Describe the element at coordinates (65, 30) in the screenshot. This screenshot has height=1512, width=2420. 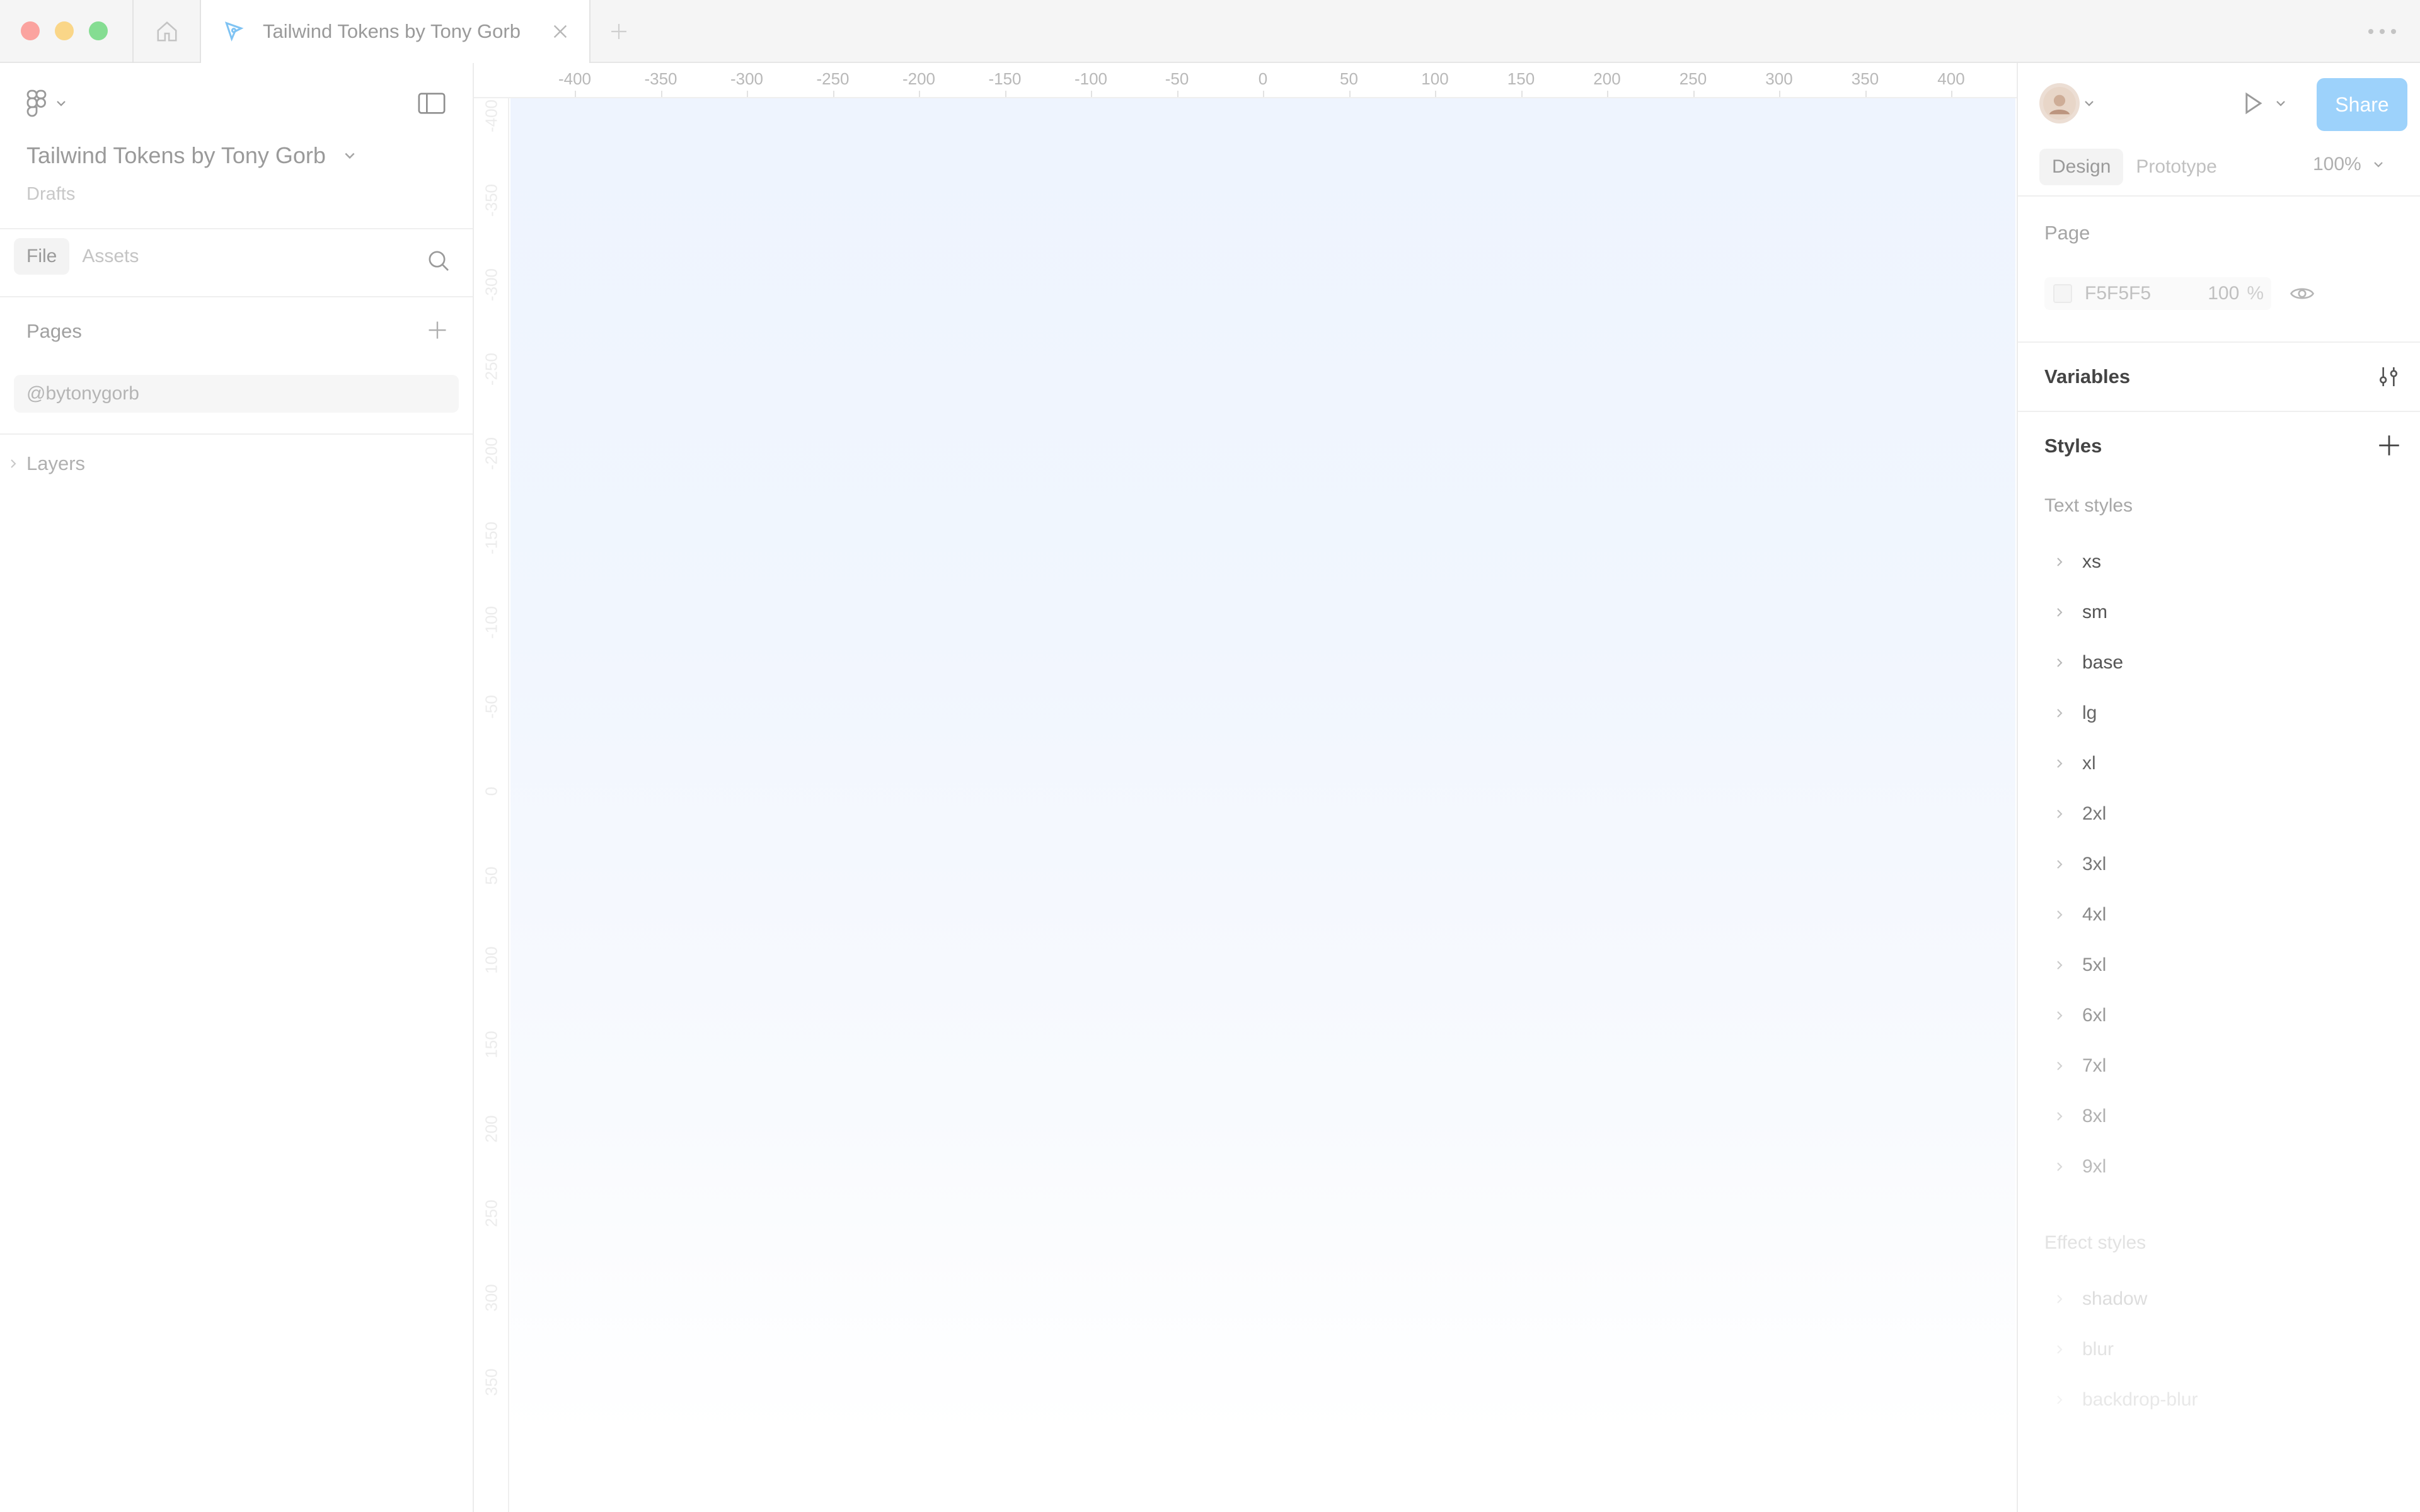
I see `minimize-window-button` at that location.